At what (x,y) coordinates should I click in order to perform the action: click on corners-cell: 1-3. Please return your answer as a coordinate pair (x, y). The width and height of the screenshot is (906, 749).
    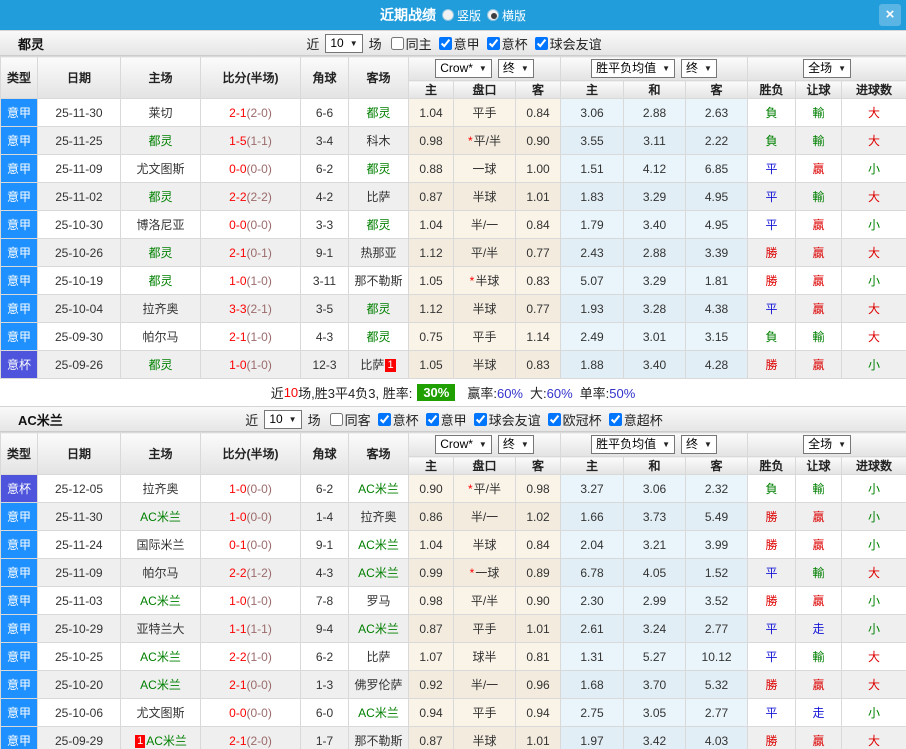
    Looking at the image, I should click on (324, 684).